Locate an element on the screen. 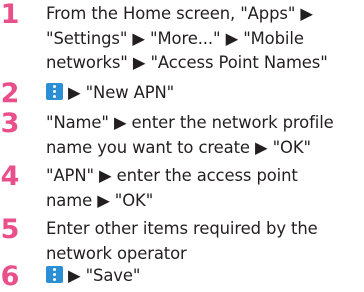 The width and height of the screenshot is (364, 292). step-line: name you want to create ▶ "OK" is located at coordinates (178, 147).